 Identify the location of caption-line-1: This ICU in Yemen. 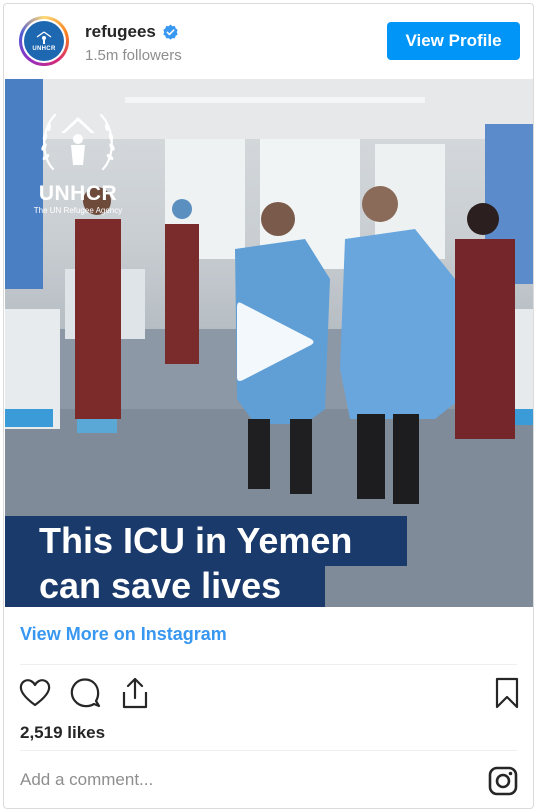
(206, 541).